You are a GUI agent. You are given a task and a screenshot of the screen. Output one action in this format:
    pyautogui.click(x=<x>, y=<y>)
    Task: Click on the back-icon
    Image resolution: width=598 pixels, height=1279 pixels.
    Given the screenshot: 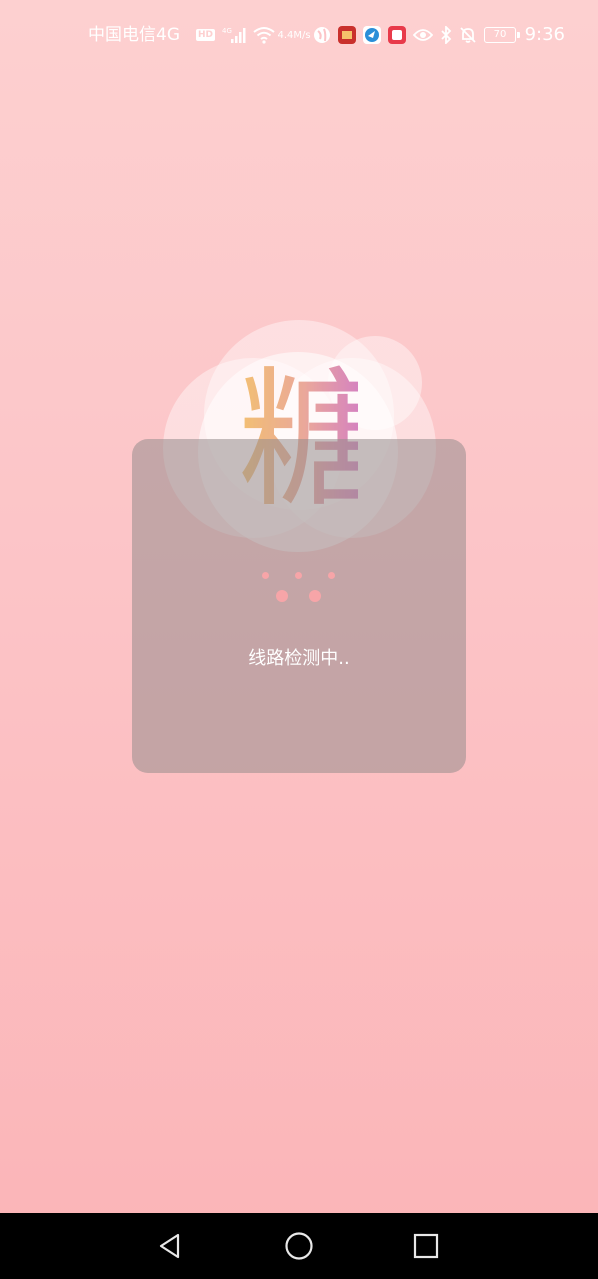 What is the action you would take?
    pyautogui.click(x=169, y=1246)
    